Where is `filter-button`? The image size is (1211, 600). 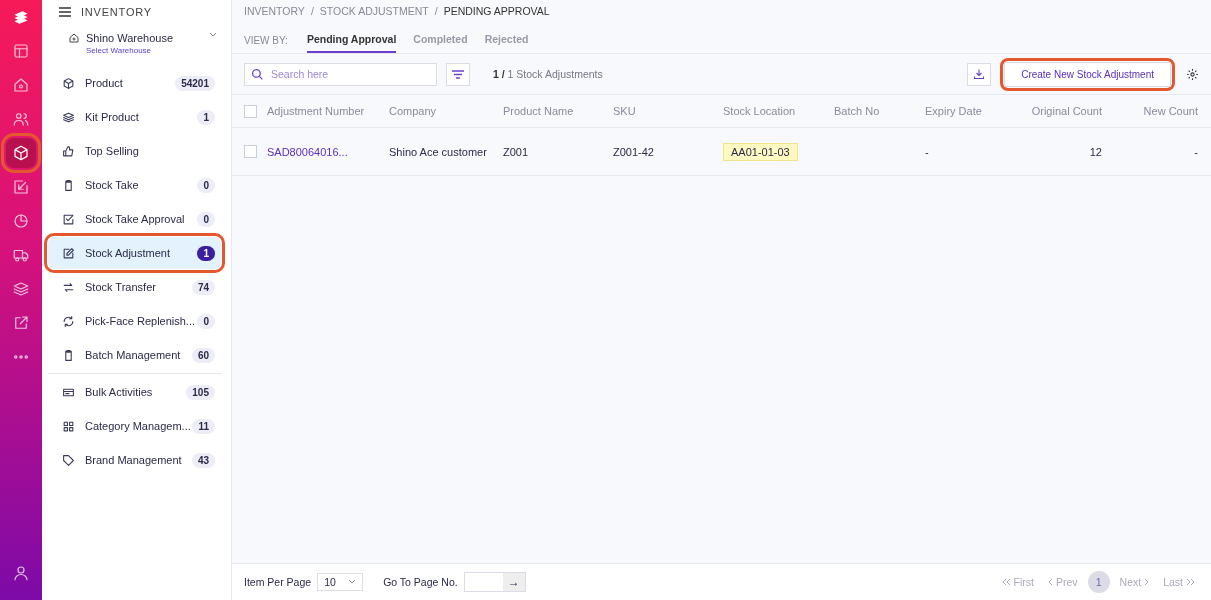 filter-button is located at coordinates (458, 74).